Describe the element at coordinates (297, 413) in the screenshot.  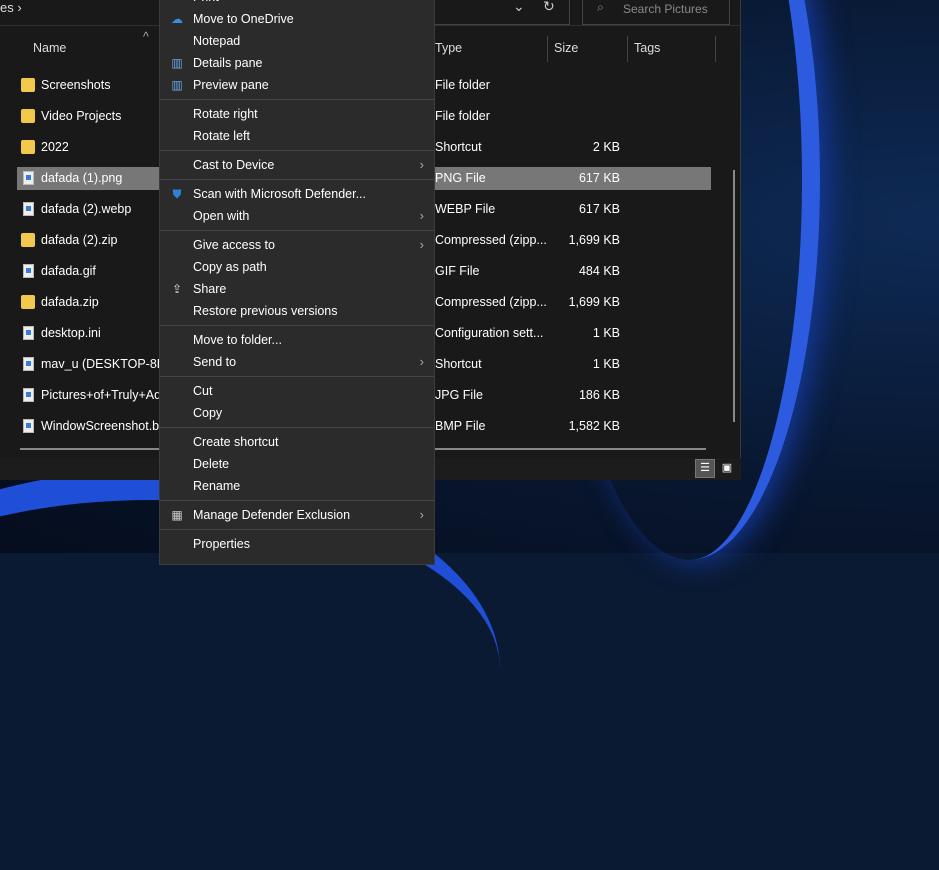
I see `menu-item-copy: Copy` at that location.